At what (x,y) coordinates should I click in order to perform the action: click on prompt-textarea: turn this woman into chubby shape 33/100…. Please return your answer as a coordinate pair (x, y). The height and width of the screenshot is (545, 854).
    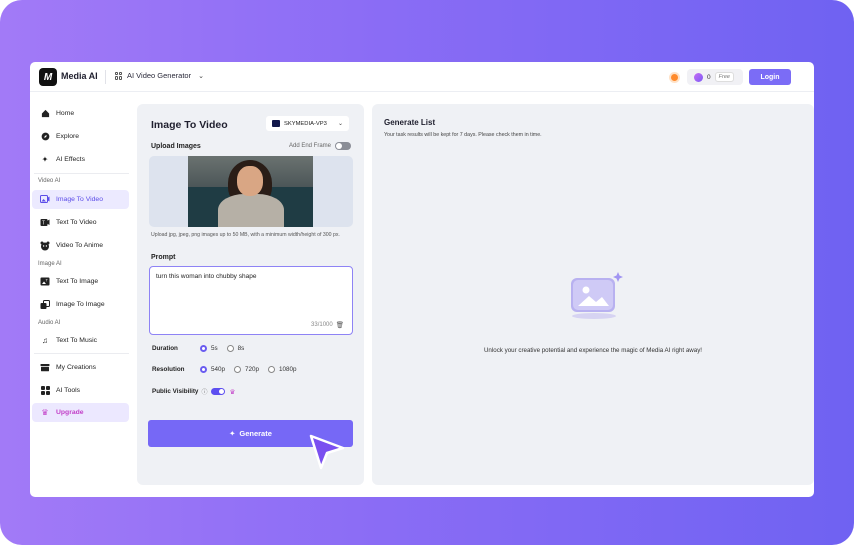
    Looking at the image, I should click on (251, 300).